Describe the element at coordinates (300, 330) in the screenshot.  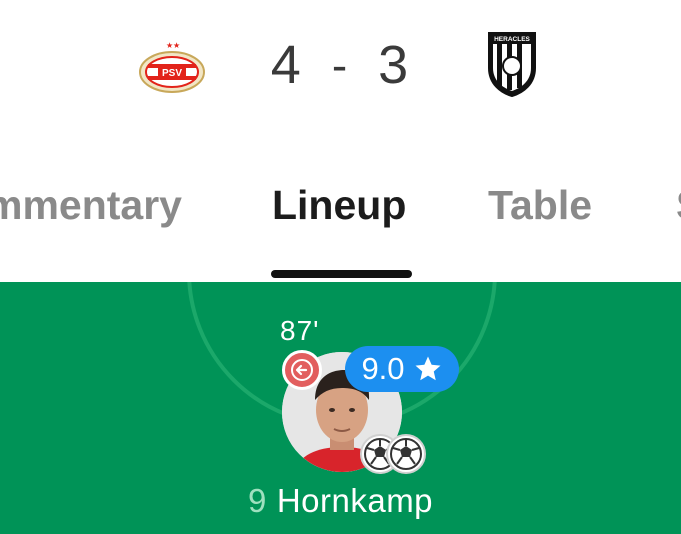
I see `substitution-minute: 87'` at that location.